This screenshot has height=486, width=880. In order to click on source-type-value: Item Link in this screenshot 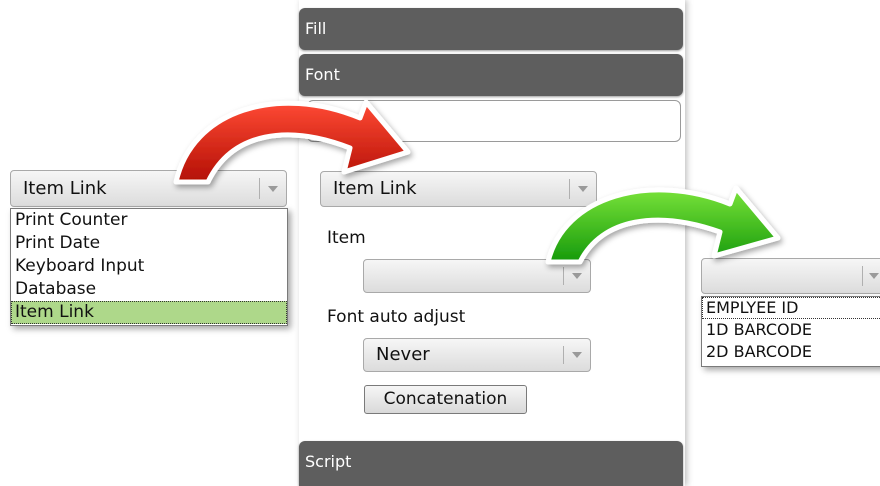, I will do `click(375, 188)`.